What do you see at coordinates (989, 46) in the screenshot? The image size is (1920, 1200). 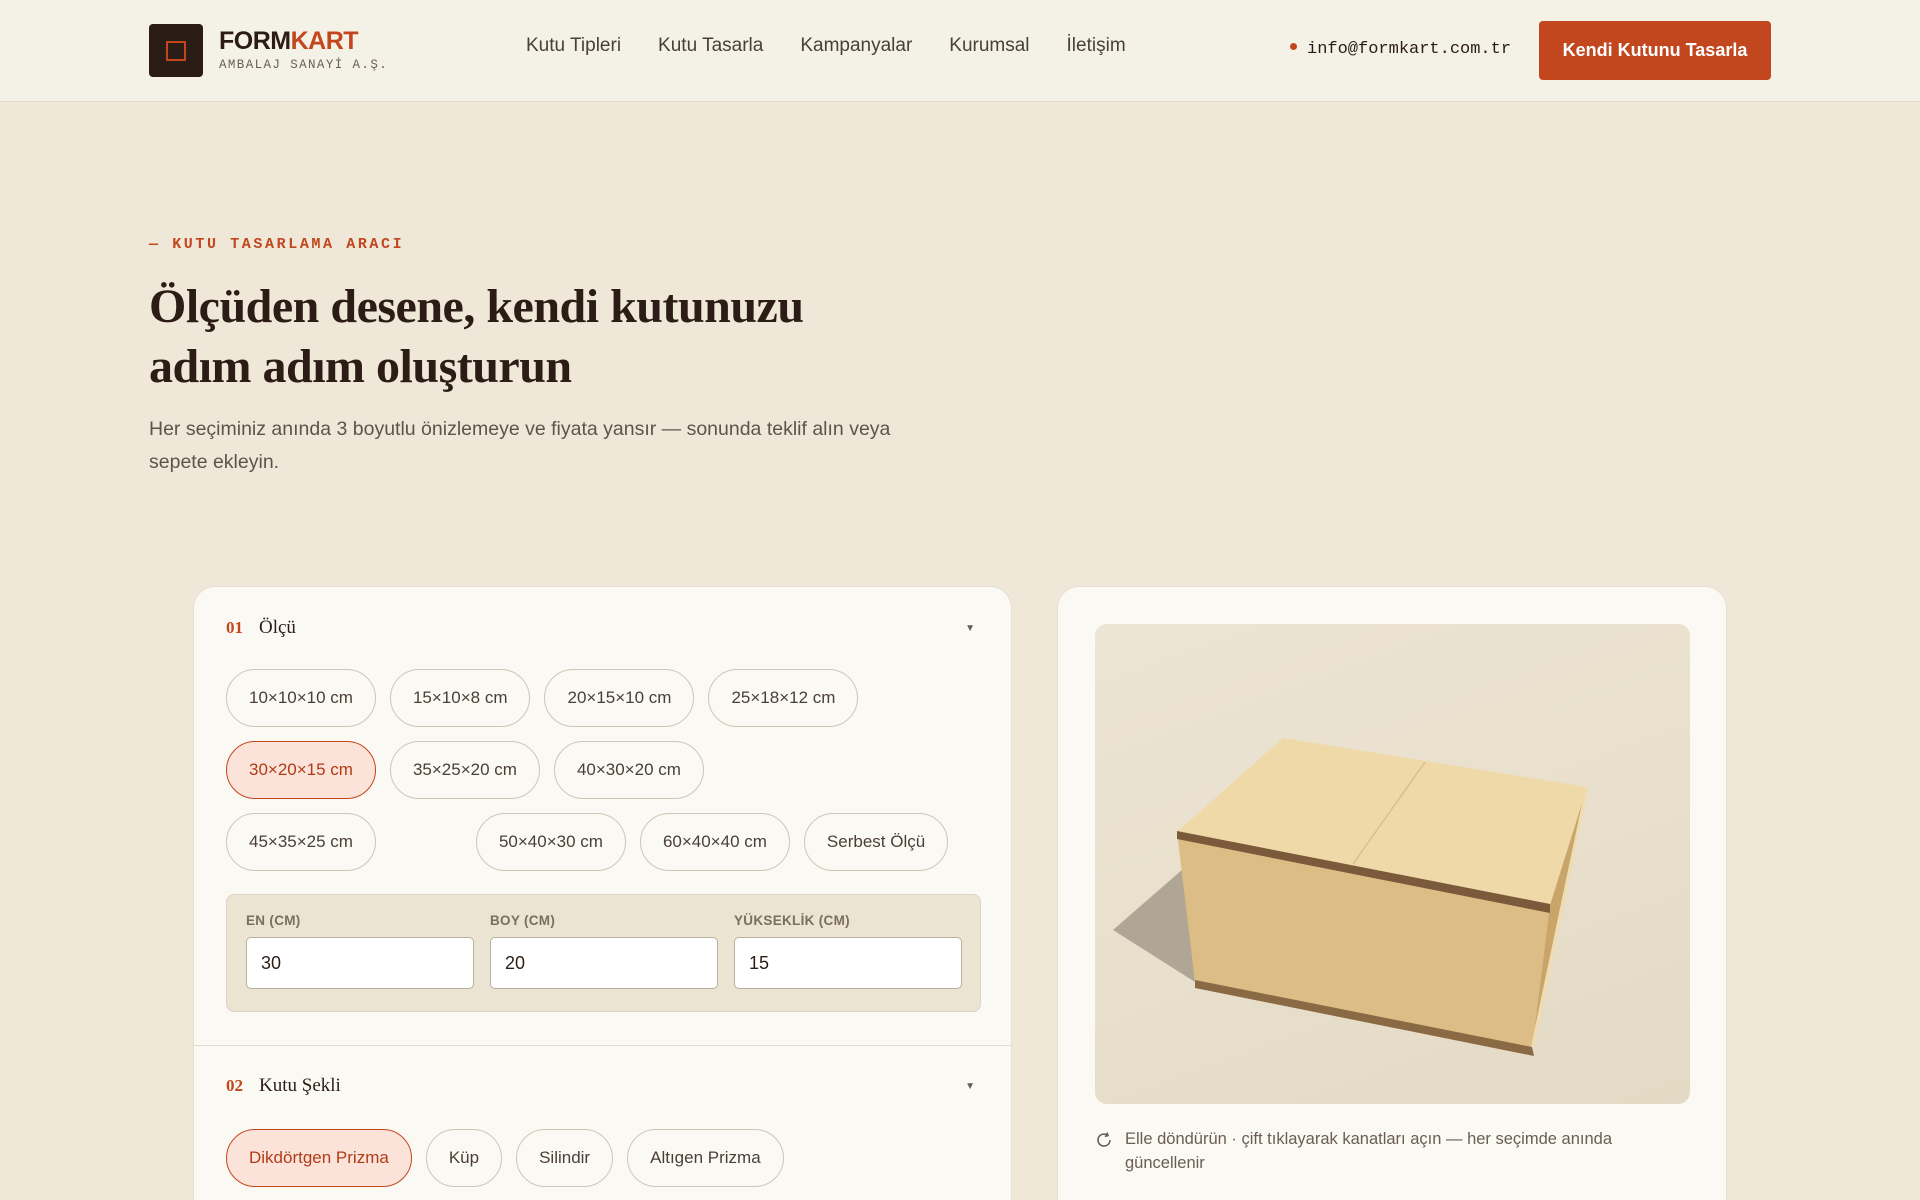 I see `nav-kurumsal: Kurumsal` at bounding box center [989, 46].